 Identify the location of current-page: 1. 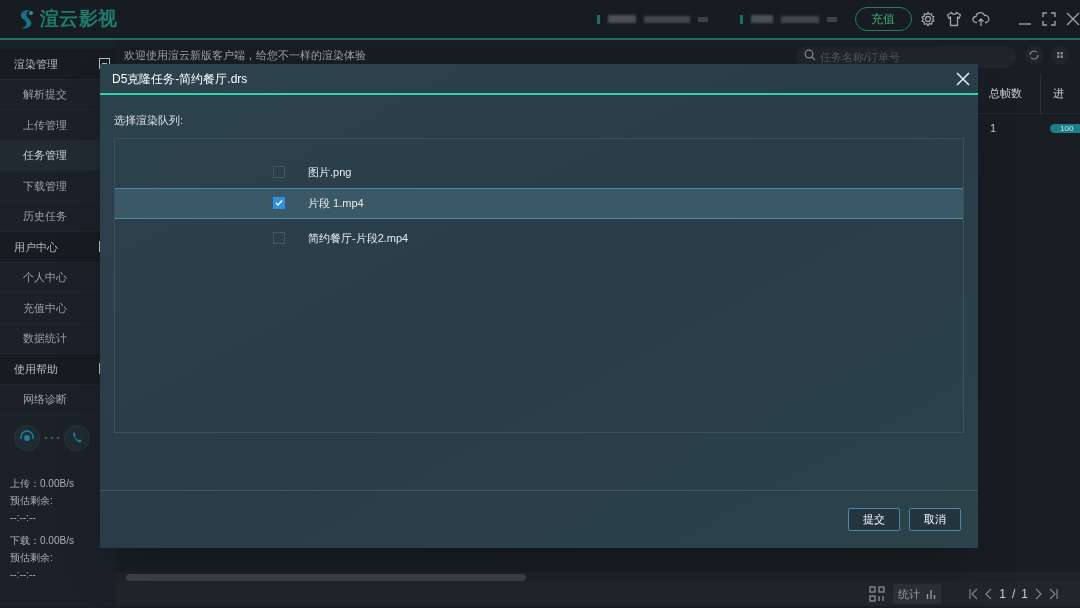
(1002, 594).